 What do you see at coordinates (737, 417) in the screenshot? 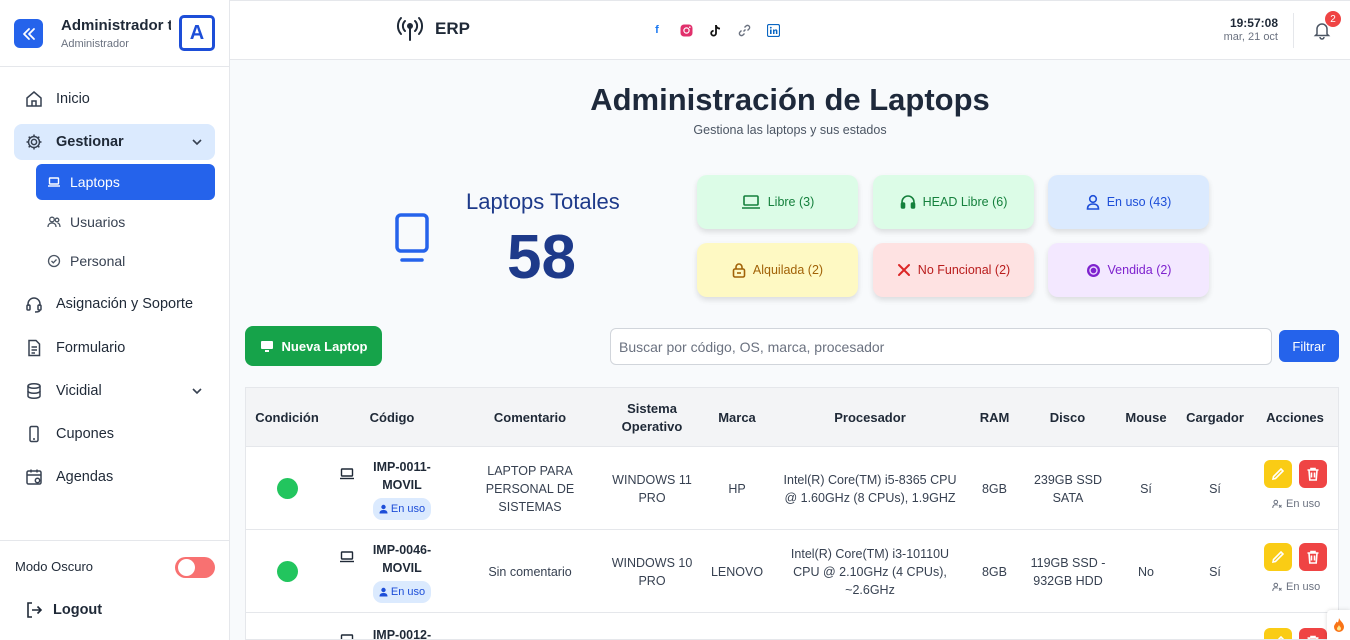
I see `column-header: Marca` at bounding box center [737, 417].